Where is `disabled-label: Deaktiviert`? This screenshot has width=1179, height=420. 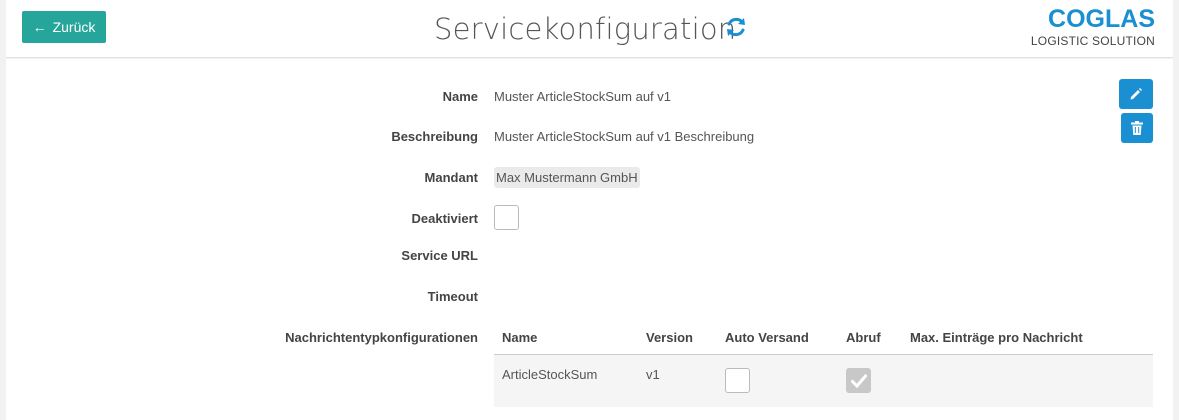 disabled-label: Deaktiviert is located at coordinates (444, 218).